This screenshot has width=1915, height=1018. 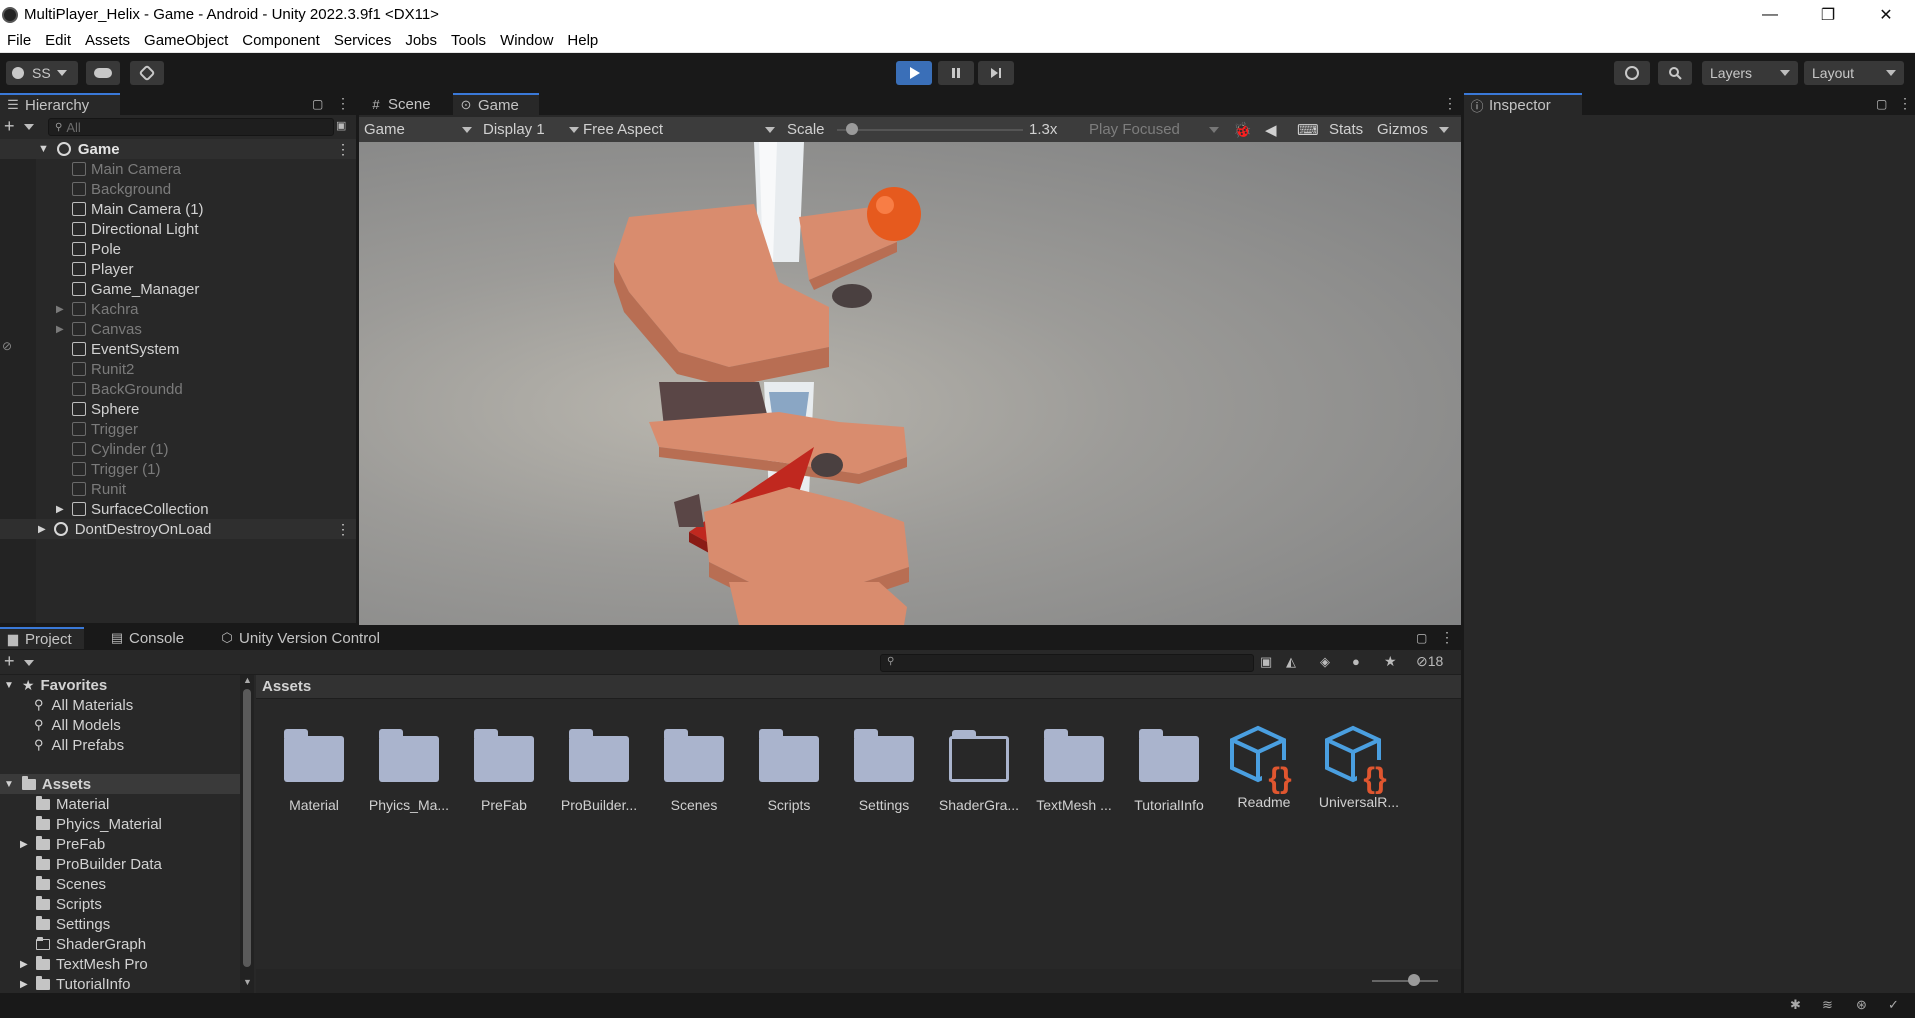 I want to click on scroll-down-icon: ▼, so click(x=247, y=982).